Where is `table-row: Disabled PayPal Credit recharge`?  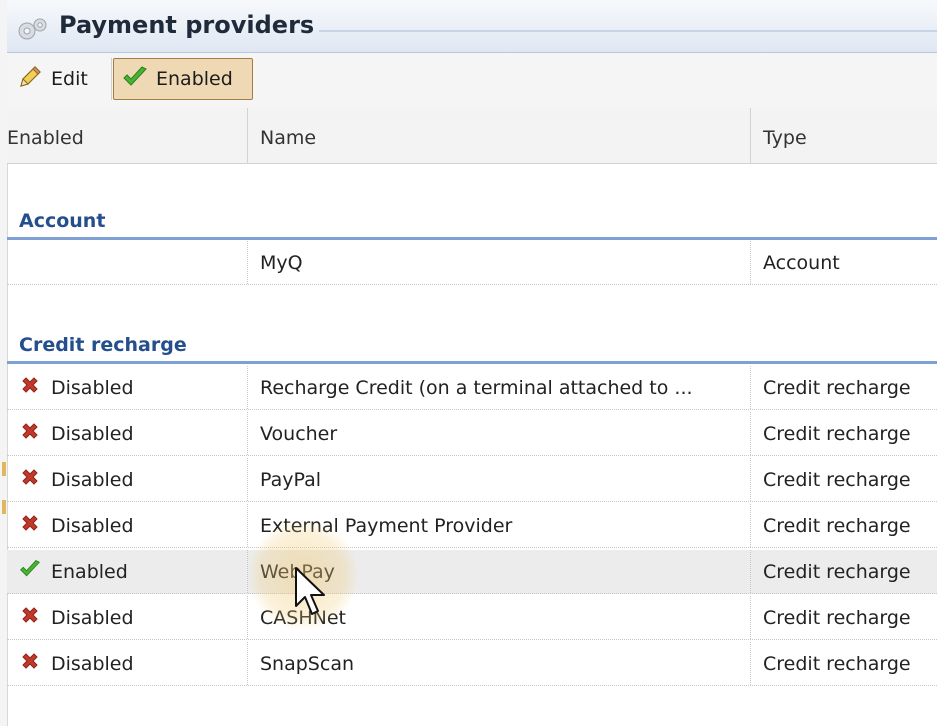 table-row: Disabled PayPal Credit recharge is located at coordinates (472, 480).